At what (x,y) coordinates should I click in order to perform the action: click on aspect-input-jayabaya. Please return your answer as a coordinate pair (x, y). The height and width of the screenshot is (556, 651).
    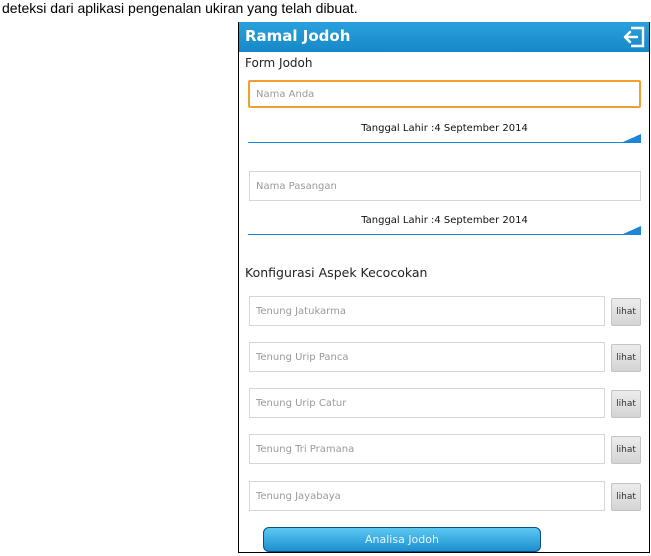
    Looking at the image, I should click on (427, 496).